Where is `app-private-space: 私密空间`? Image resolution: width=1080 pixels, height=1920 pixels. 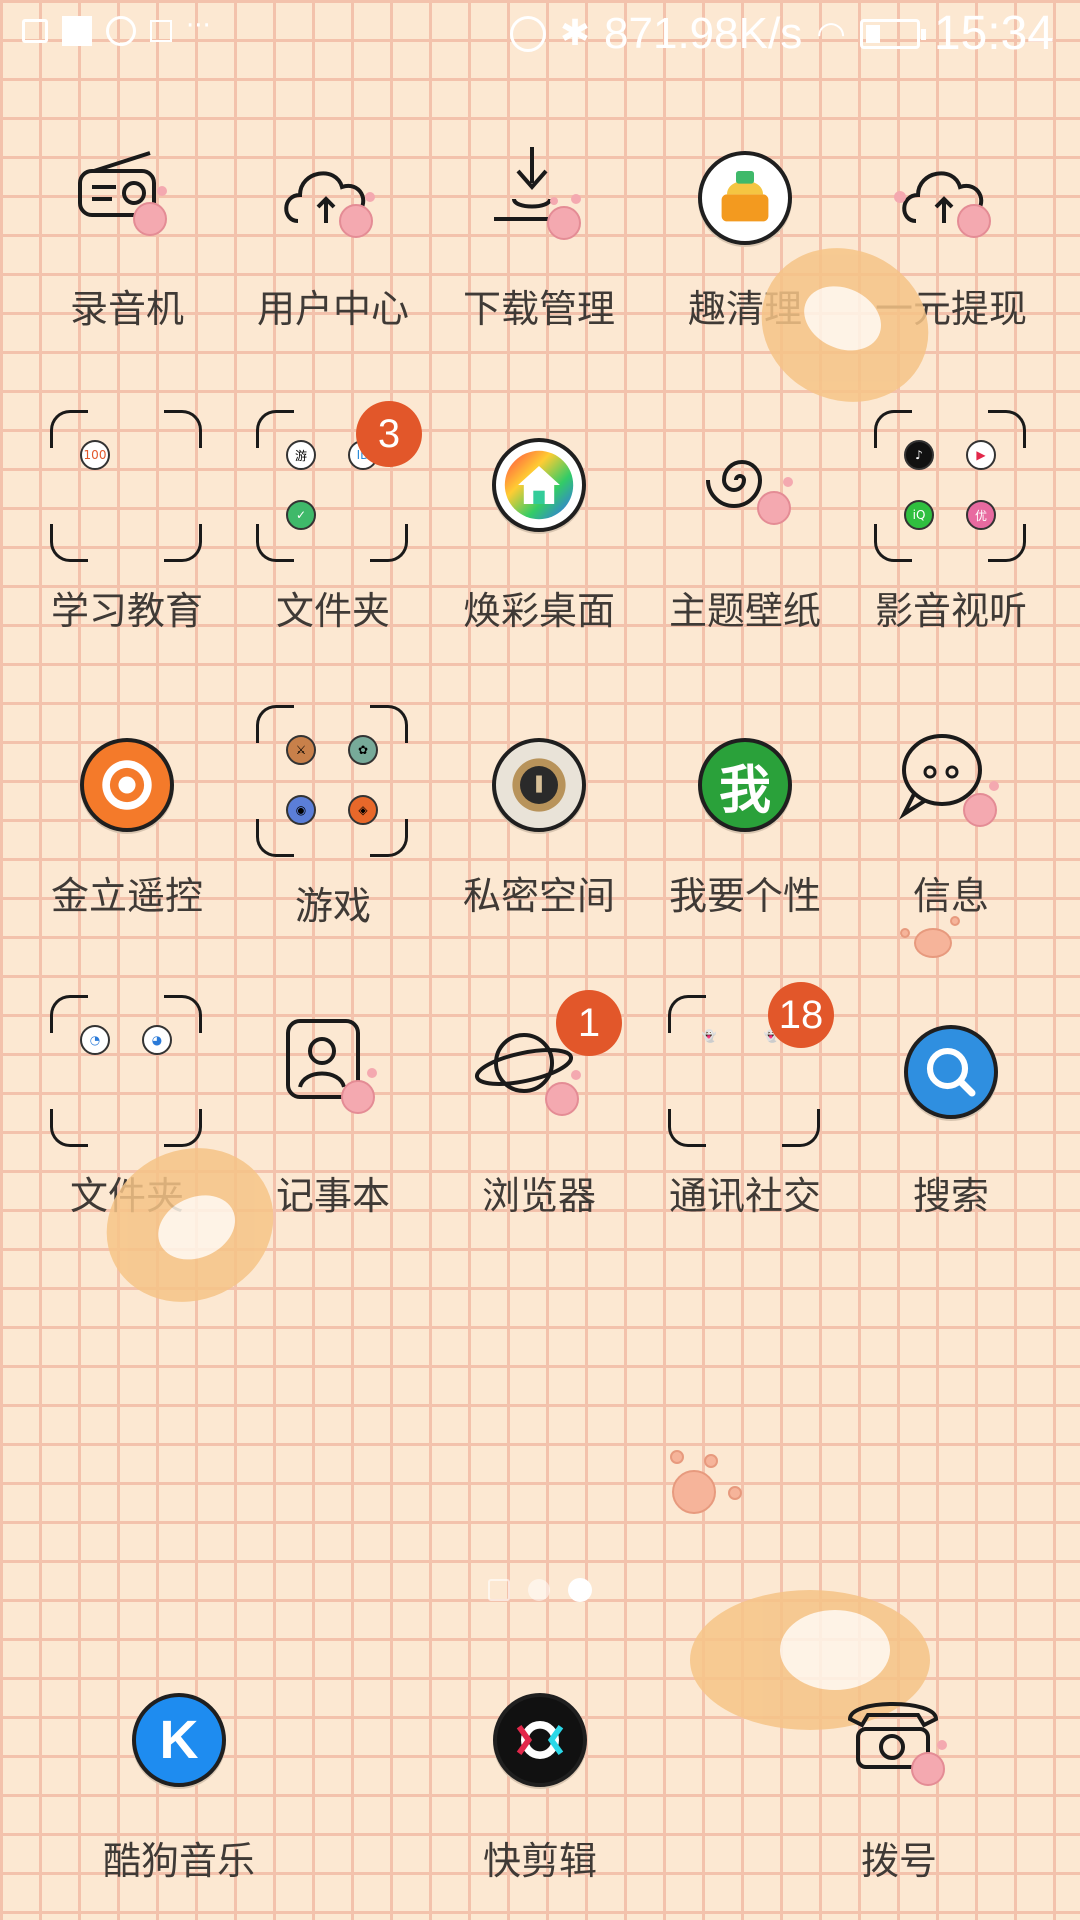
app-private-space: 私密空间 is located at coordinates (539, 865).